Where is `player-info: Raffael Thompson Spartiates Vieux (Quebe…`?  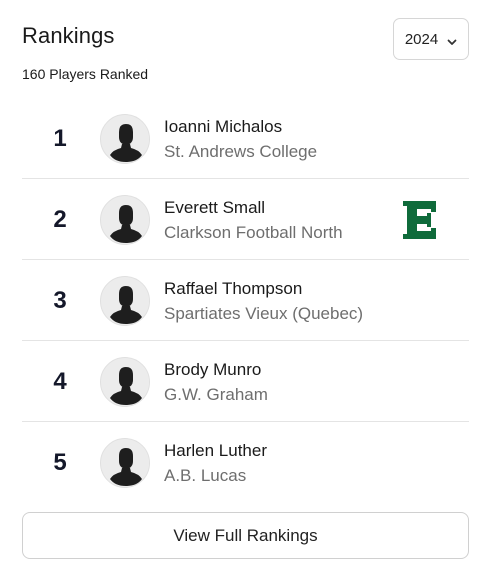 player-info: Raffael Thompson Spartiates Vieux (Quebe… is located at coordinates (263, 301).